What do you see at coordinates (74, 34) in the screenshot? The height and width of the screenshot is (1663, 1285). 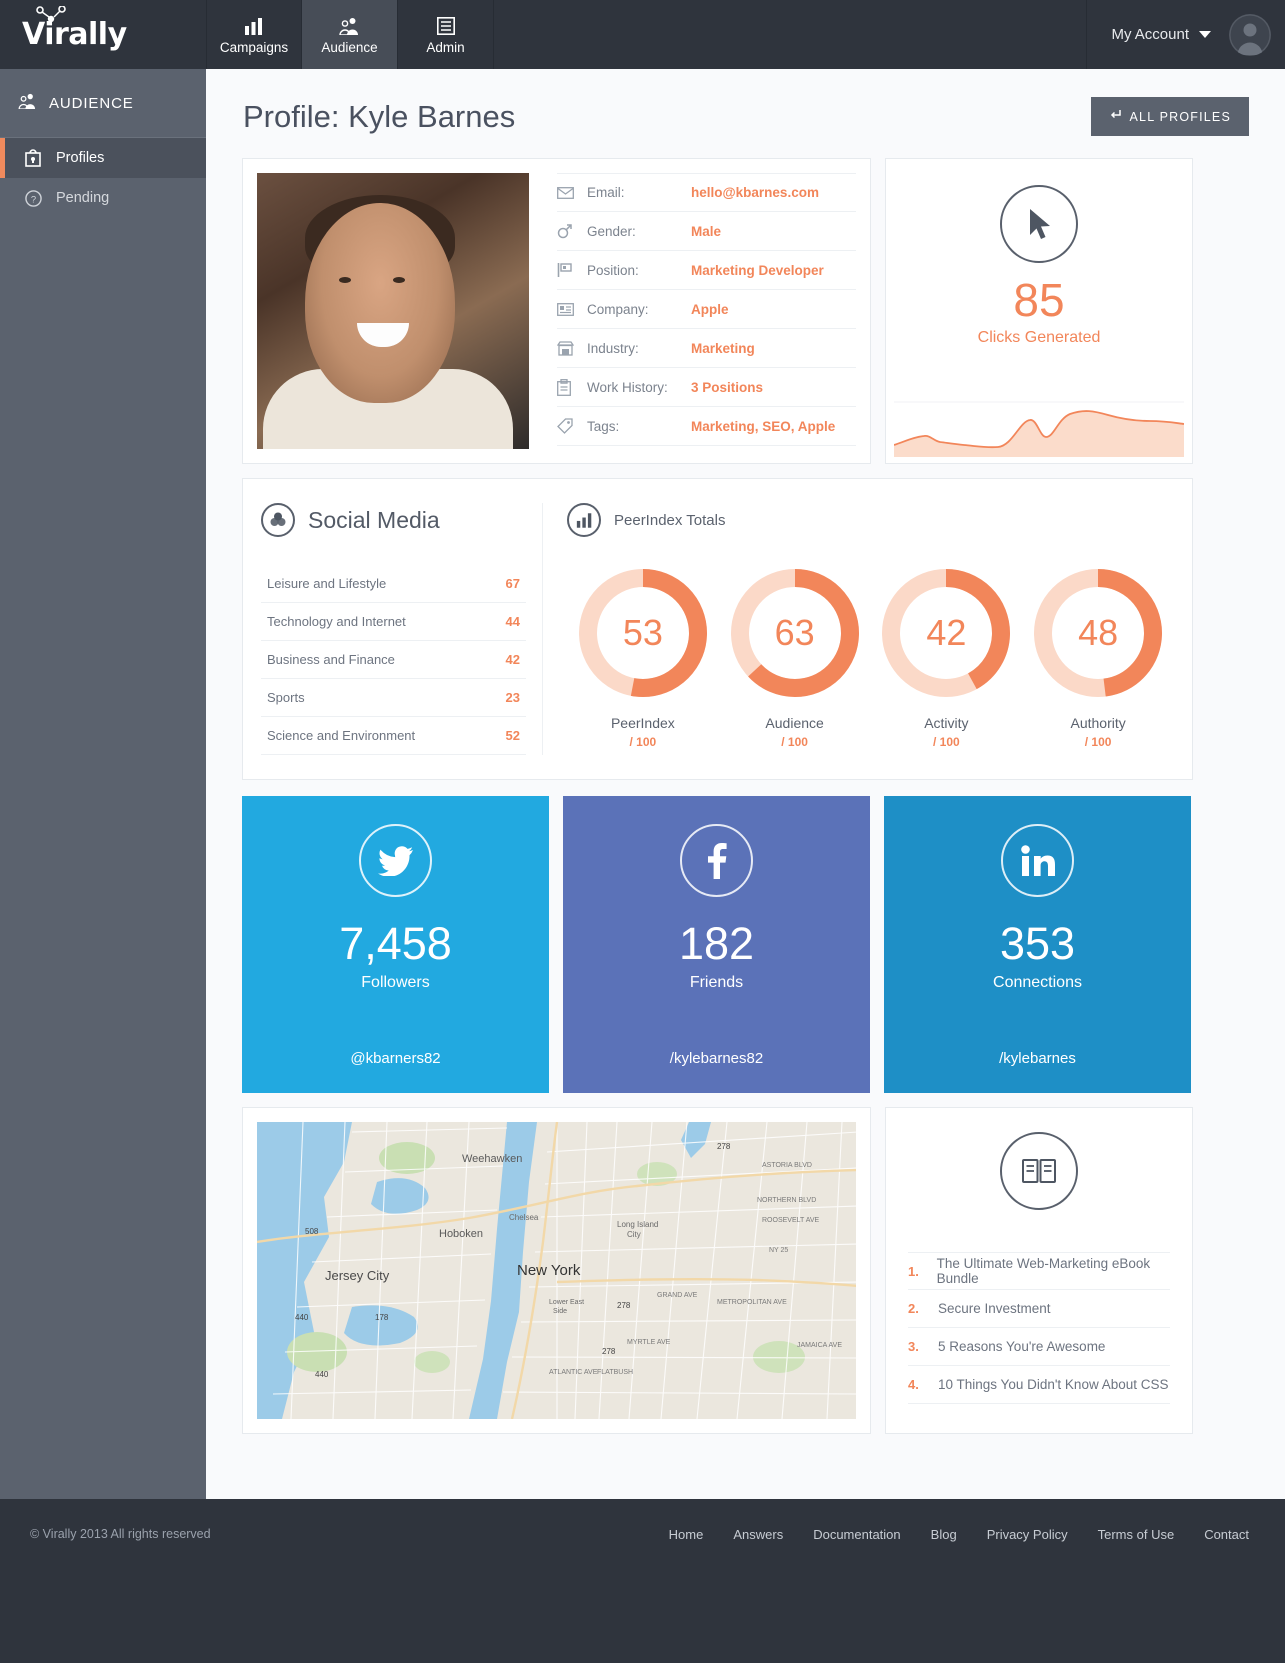 I see `brand-name: Virally` at bounding box center [74, 34].